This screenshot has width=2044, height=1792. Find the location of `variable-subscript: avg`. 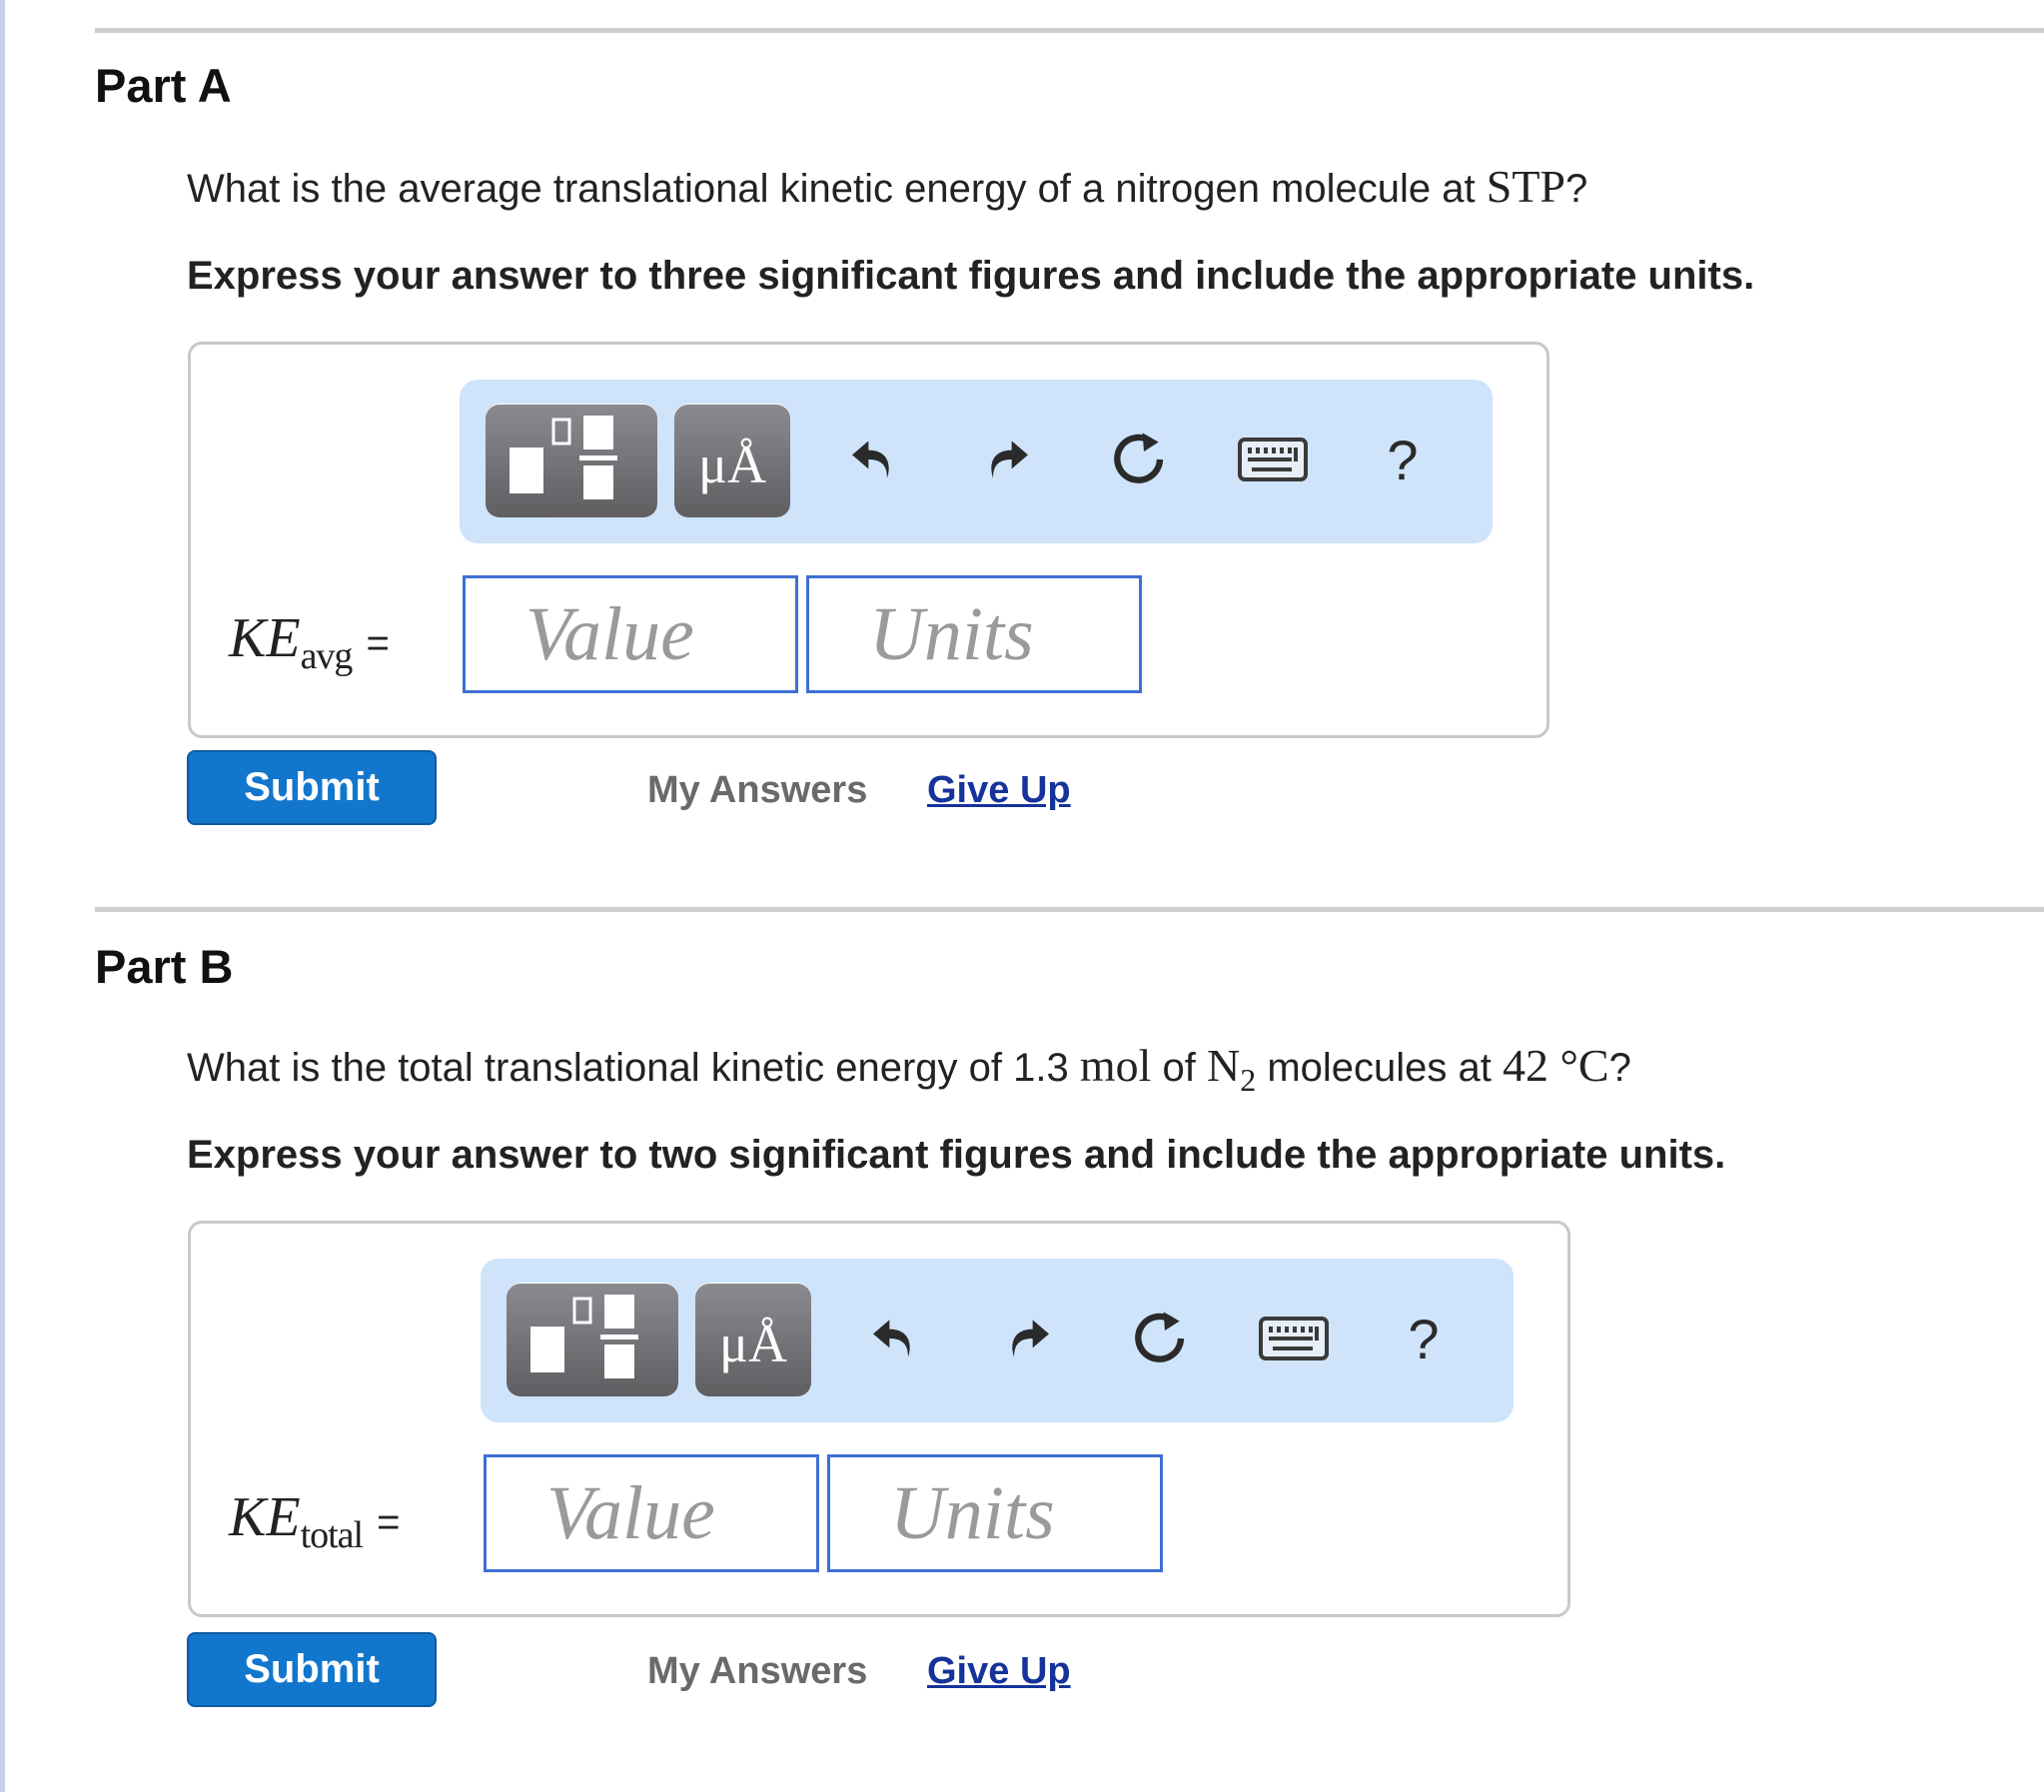

variable-subscript: avg is located at coordinates (327, 656).